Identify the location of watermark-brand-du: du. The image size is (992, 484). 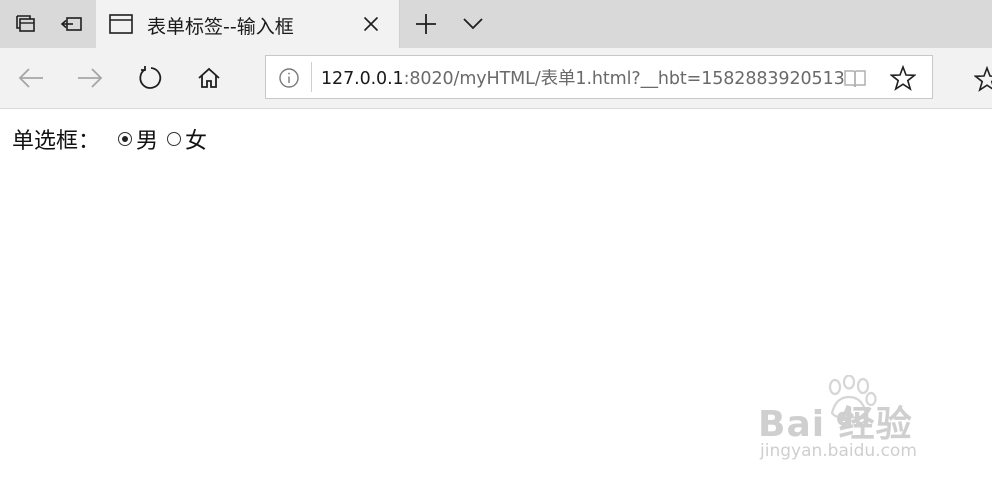
(853, 417).